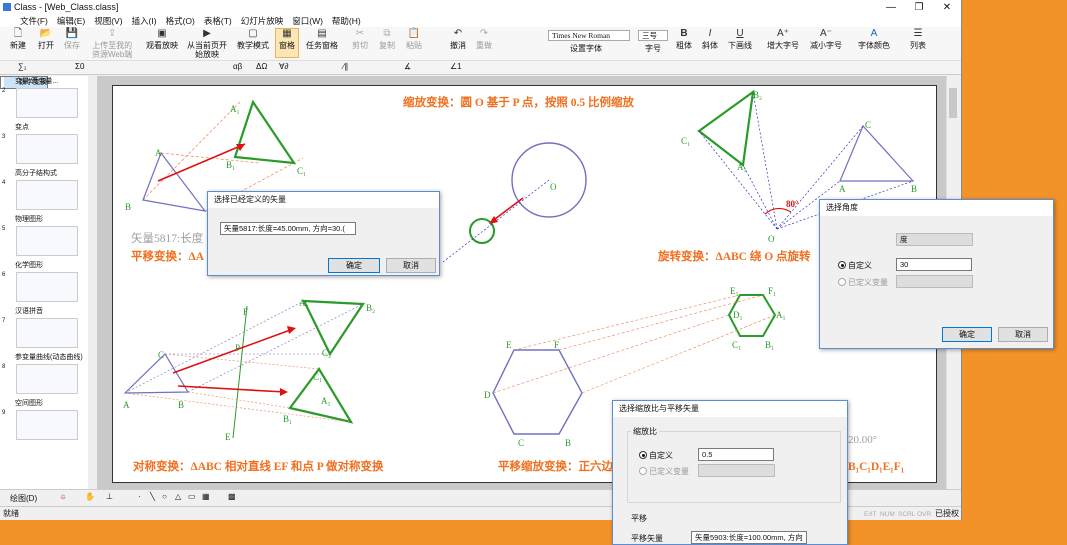  Describe the element at coordinates (66, 7) in the screenshot. I see `window-title: Class - [Web_Class.class]` at that location.